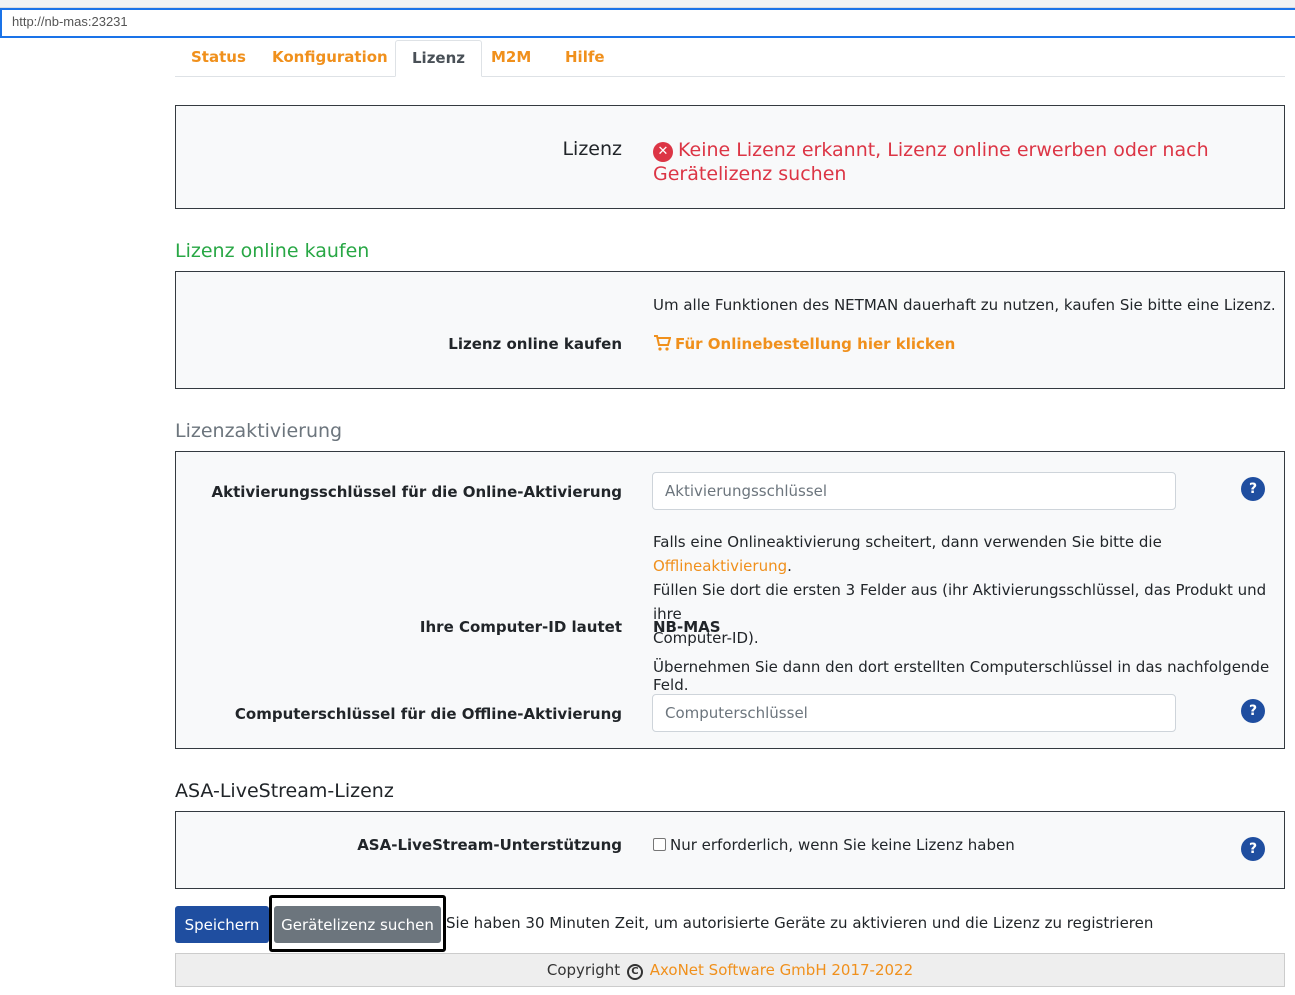 This screenshot has height=995, width=1295. I want to click on license-label: Lizenz, so click(592, 149).